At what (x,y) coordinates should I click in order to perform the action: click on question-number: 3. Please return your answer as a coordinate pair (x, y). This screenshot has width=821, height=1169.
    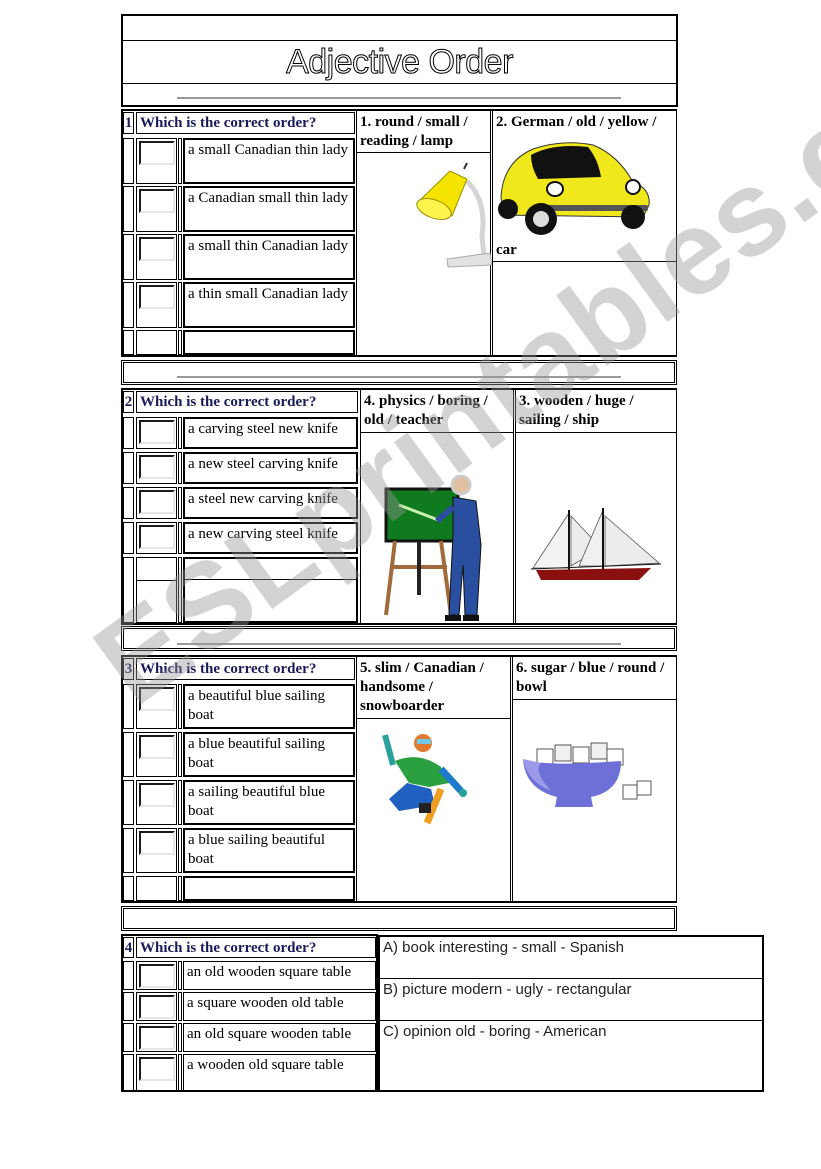
    Looking at the image, I should click on (128, 669).